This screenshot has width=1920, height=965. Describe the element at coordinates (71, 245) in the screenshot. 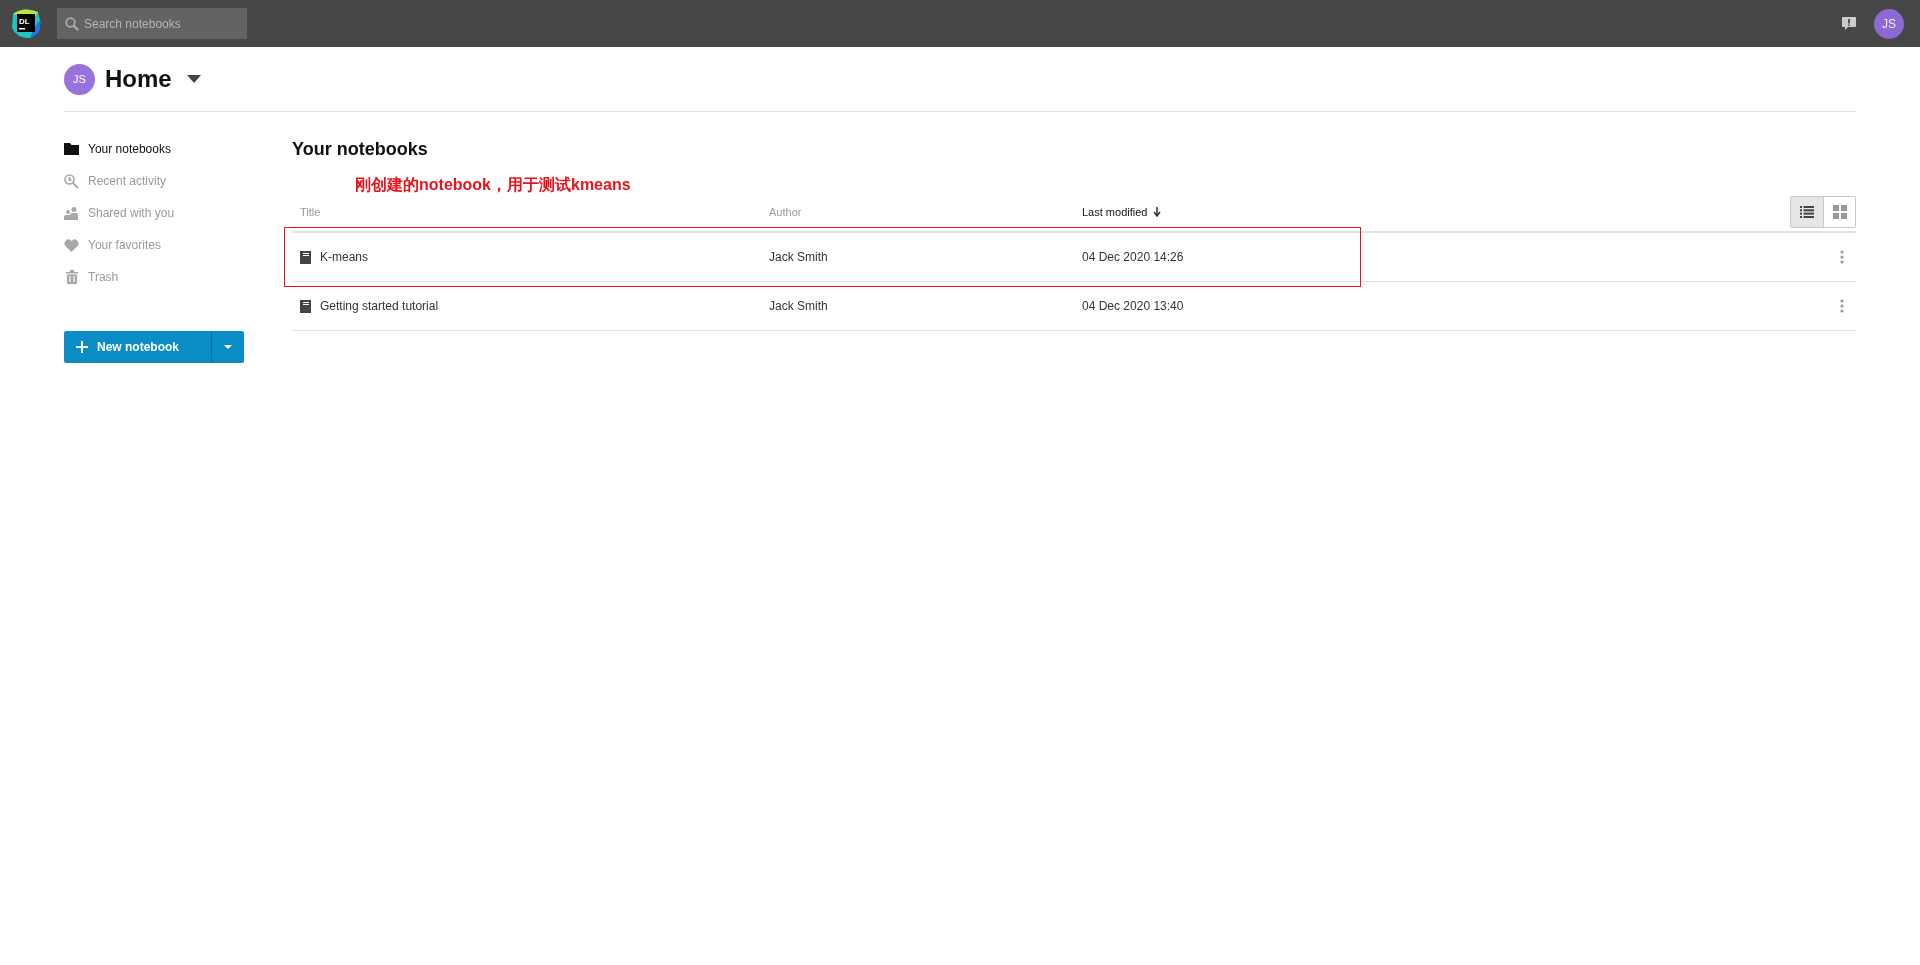

I see `heart-icon` at that location.